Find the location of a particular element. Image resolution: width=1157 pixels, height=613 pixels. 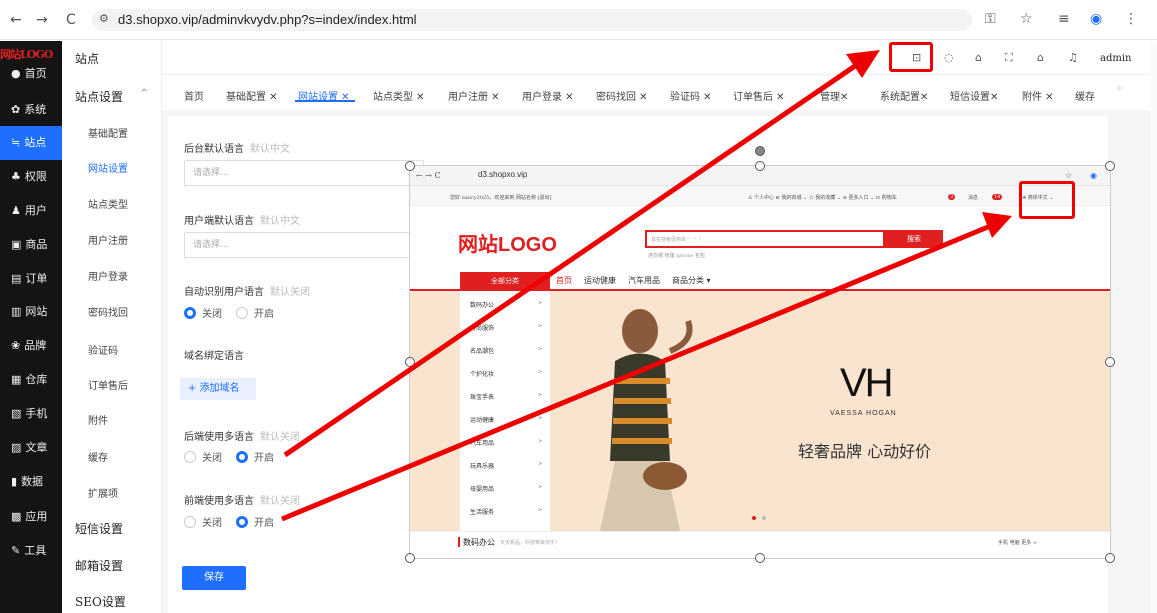

backend-multi-off-radio: 关闭 is located at coordinates (203, 456).